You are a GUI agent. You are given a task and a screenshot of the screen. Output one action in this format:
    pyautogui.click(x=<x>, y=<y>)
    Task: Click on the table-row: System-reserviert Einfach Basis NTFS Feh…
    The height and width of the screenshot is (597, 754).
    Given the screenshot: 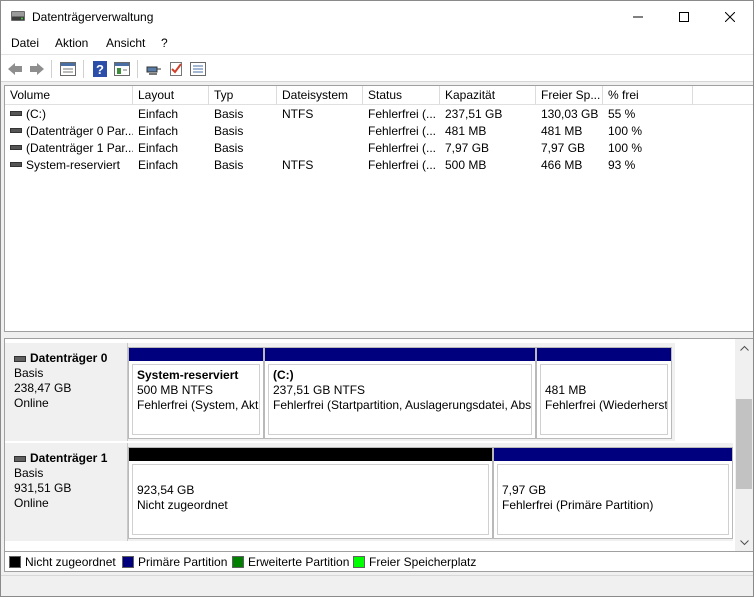 What is the action you would take?
    pyautogui.click(x=379, y=165)
    